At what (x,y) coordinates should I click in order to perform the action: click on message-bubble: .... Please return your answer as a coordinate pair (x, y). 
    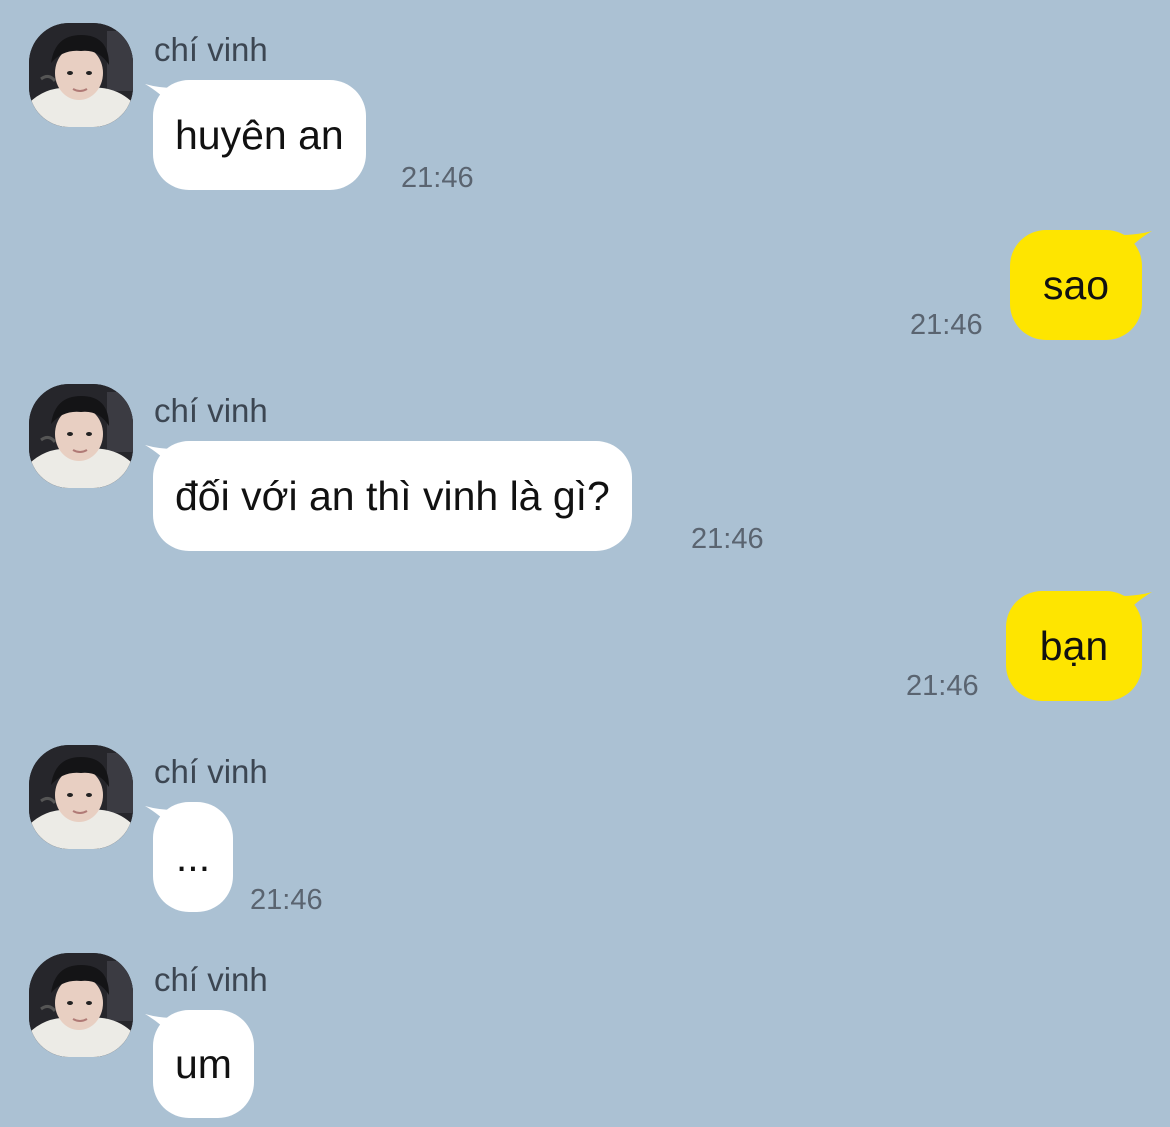
    Looking at the image, I should click on (193, 857).